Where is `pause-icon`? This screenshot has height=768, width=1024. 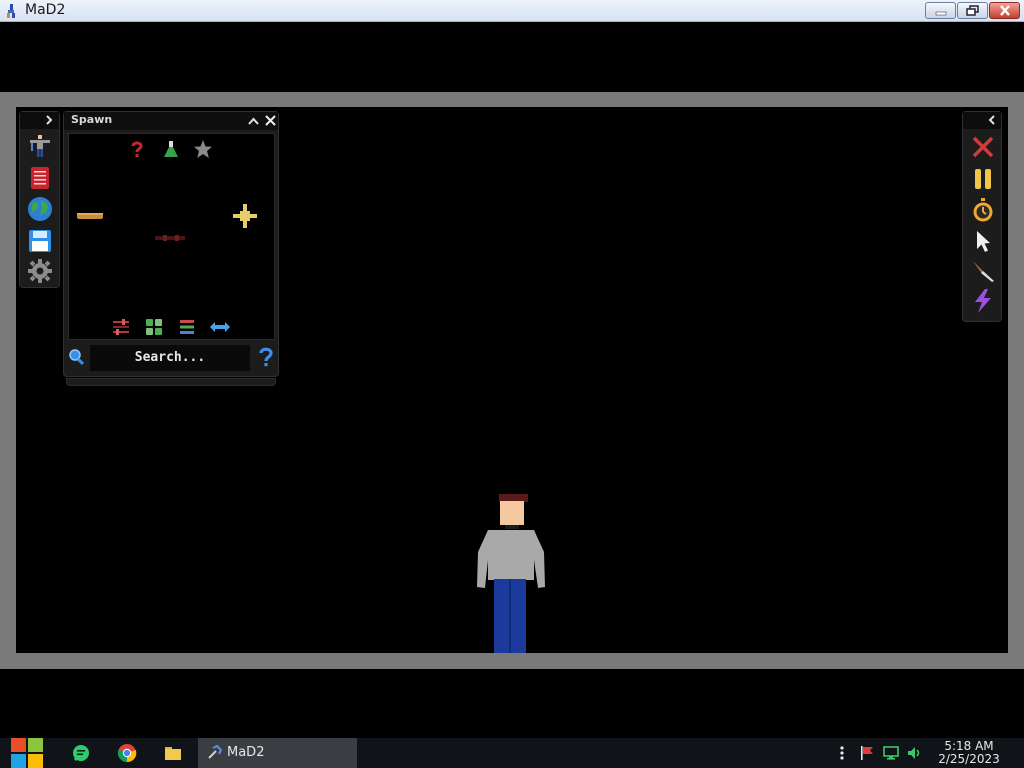
pause-icon is located at coordinates (983, 179).